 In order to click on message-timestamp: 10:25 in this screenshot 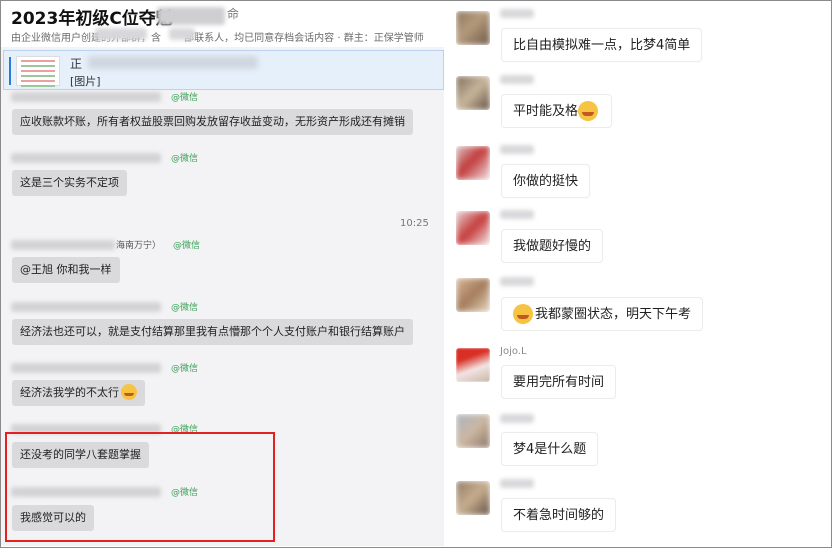, I will do `click(414, 223)`.